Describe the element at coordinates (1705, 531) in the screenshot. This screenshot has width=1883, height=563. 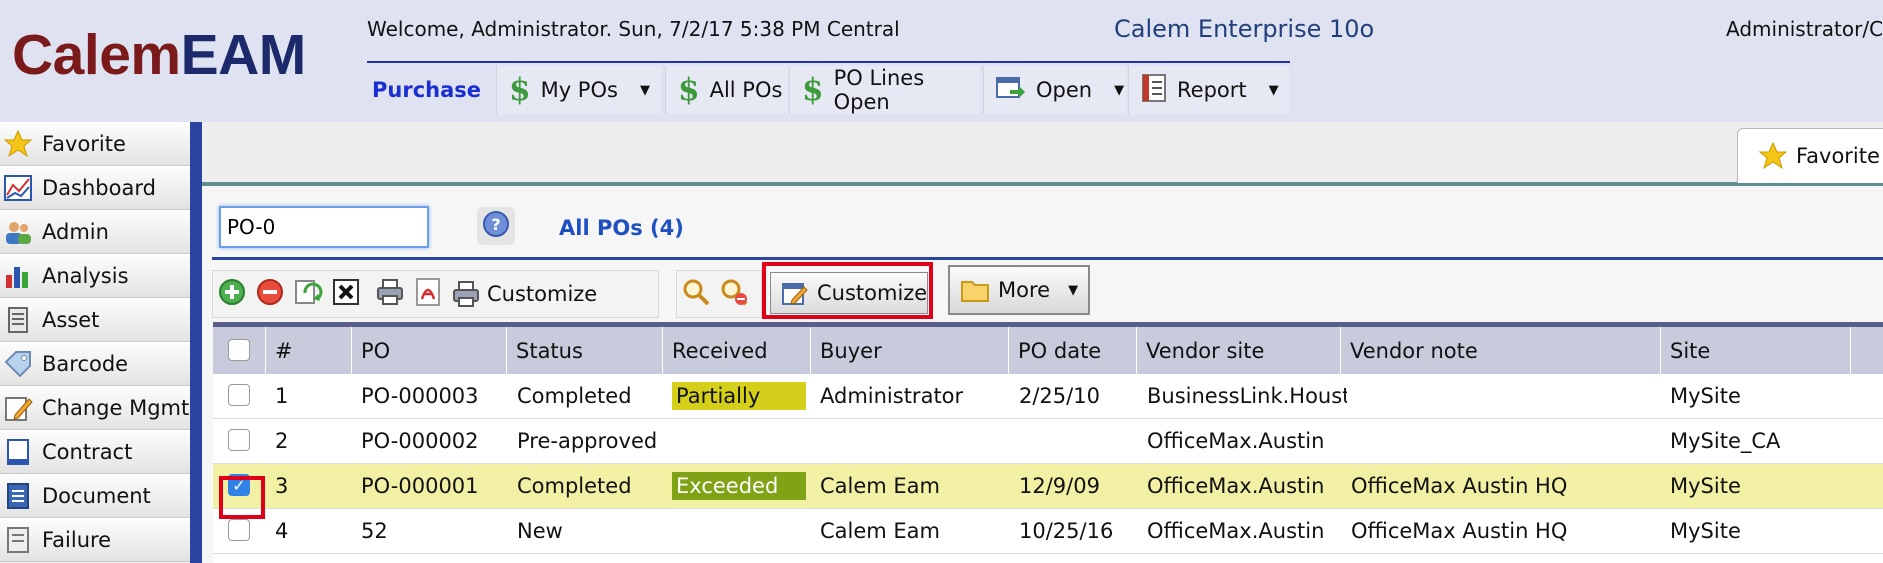
I see `cell-site: MySite` at that location.